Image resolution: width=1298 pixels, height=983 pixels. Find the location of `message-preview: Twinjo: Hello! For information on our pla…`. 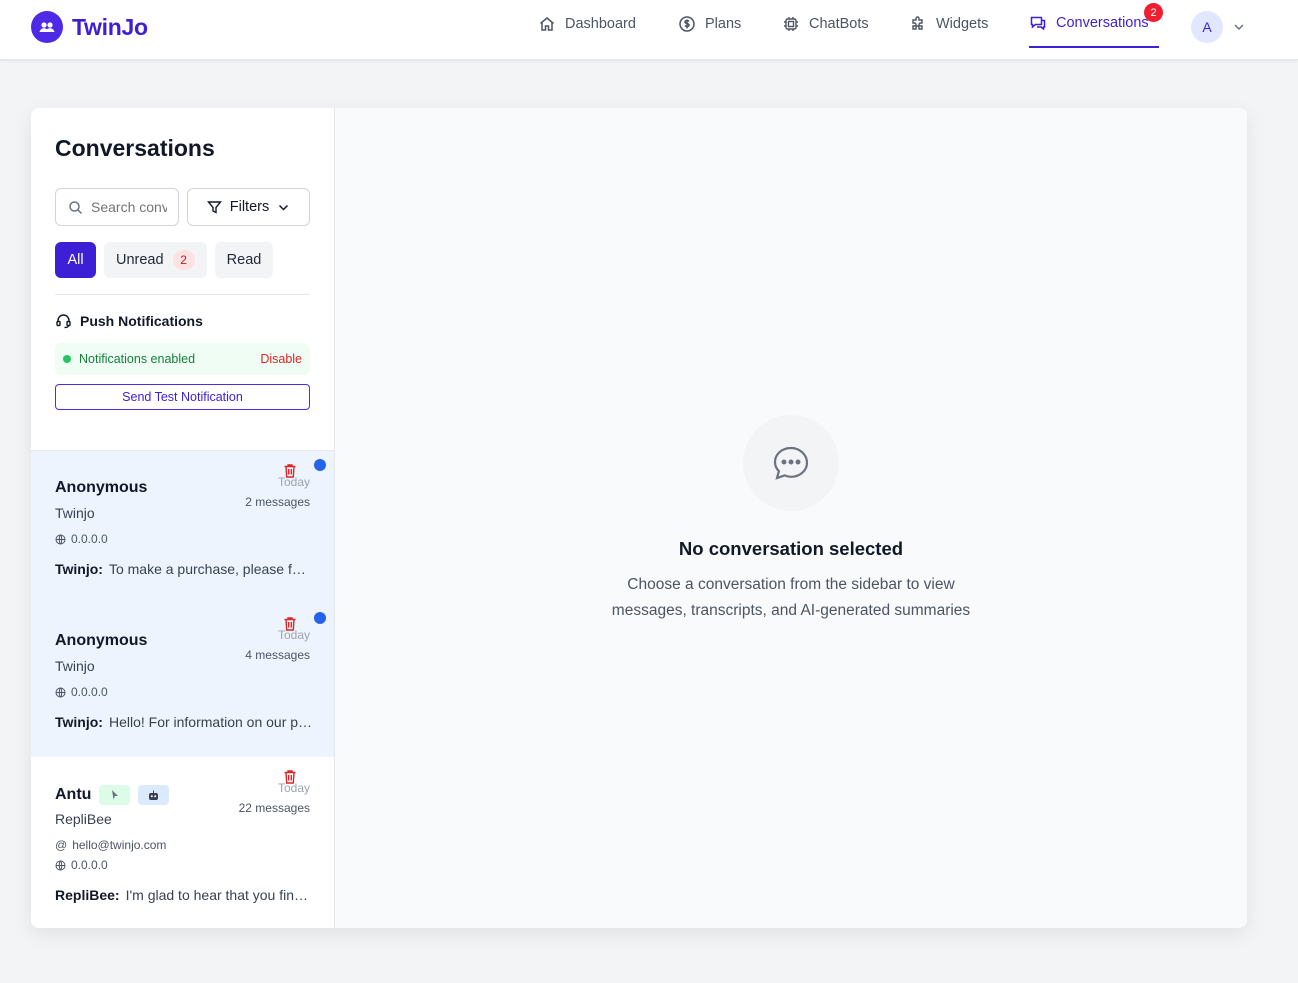

message-preview: Twinjo: Hello! For information on our pla… is located at coordinates (184, 722).